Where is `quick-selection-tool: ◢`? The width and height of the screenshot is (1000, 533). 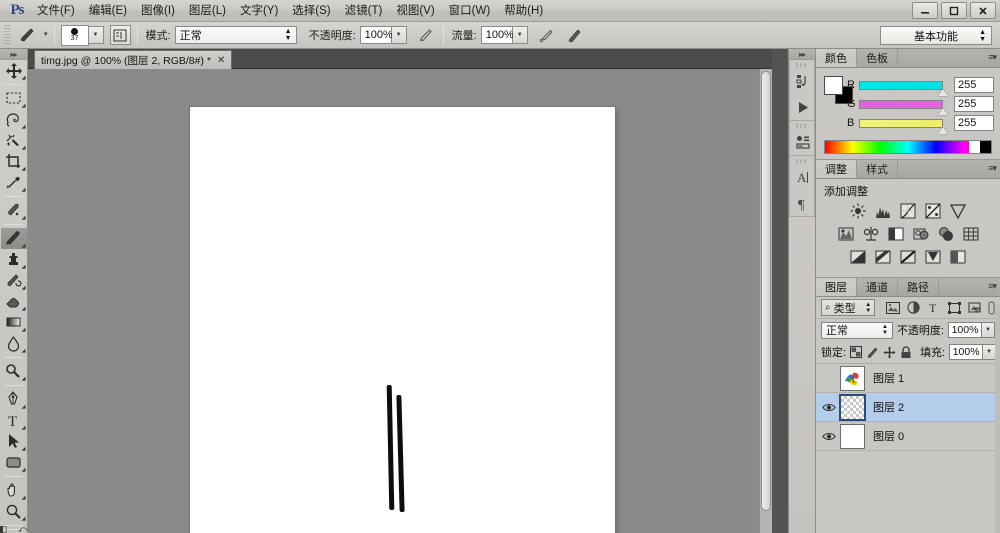 quick-selection-tool: ◢ is located at coordinates (14, 140).